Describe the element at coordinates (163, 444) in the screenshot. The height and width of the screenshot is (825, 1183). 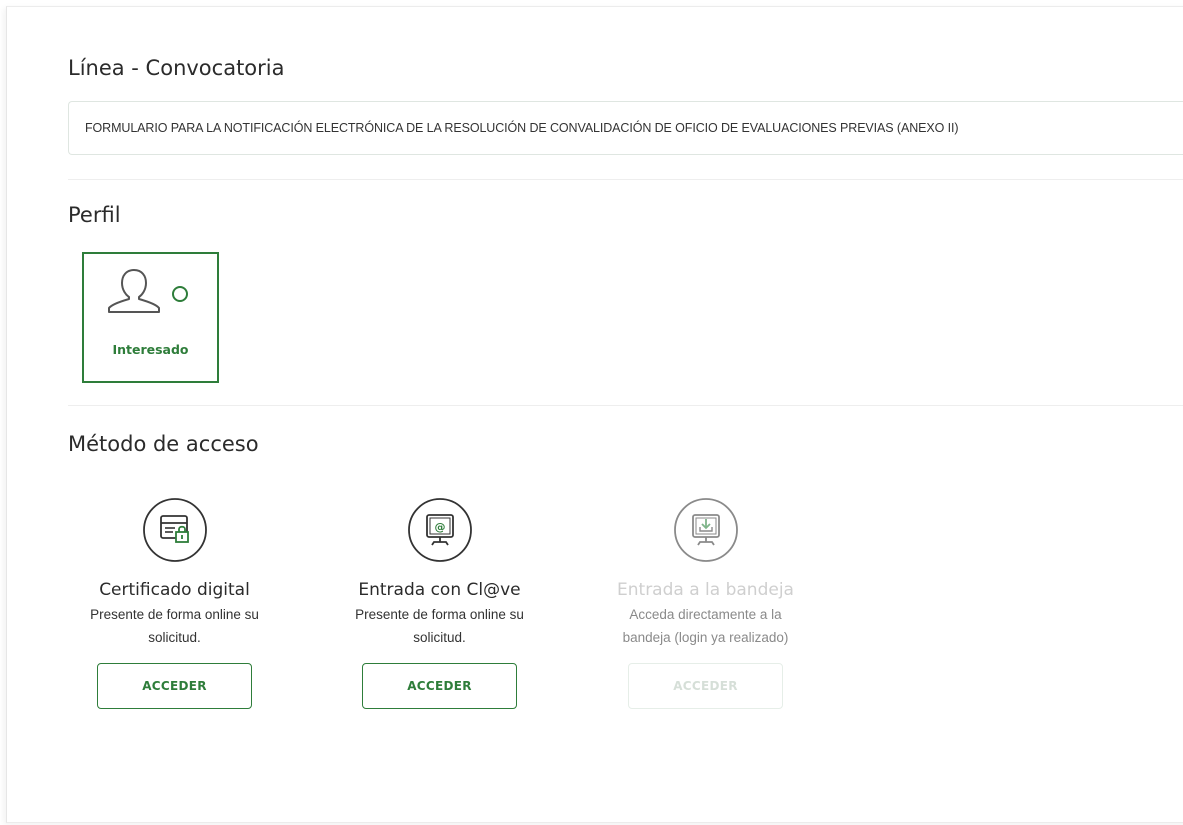
I see `metodo-acceso-title: Método de acceso` at that location.